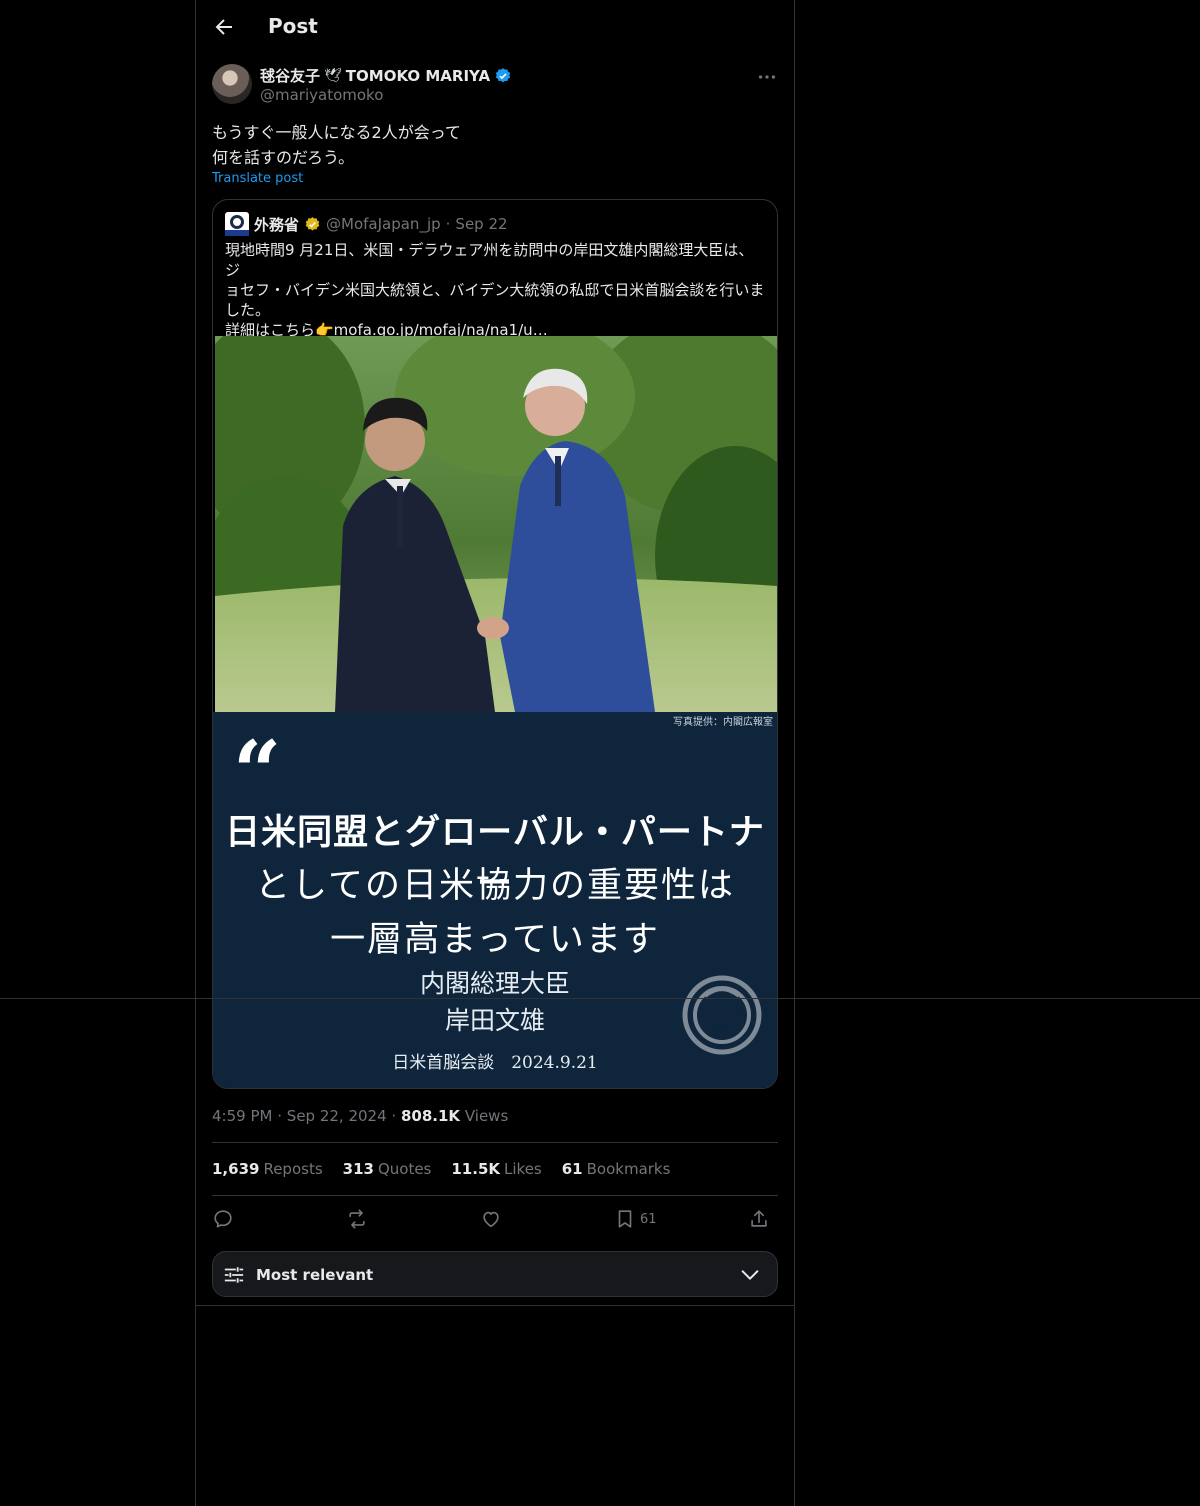 The image size is (1200, 1506). What do you see at coordinates (523, 1169) in the screenshot?
I see `likes-label: Likes` at bounding box center [523, 1169].